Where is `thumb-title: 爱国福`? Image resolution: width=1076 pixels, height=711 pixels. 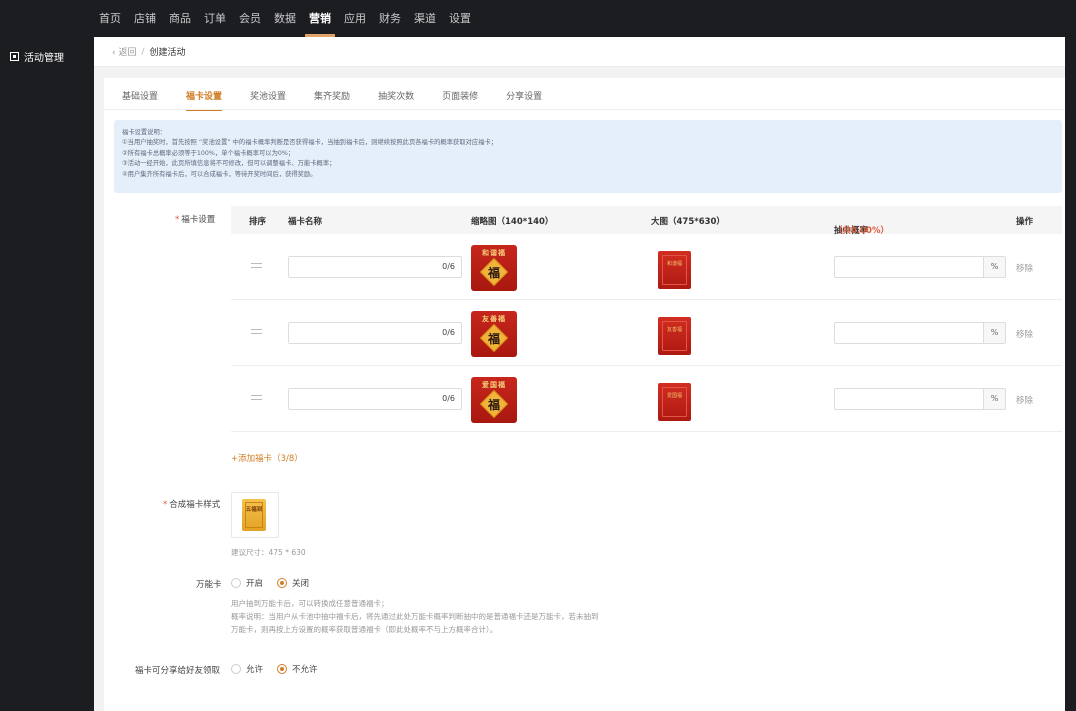 thumb-title: 爱国福 is located at coordinates (494, 385).